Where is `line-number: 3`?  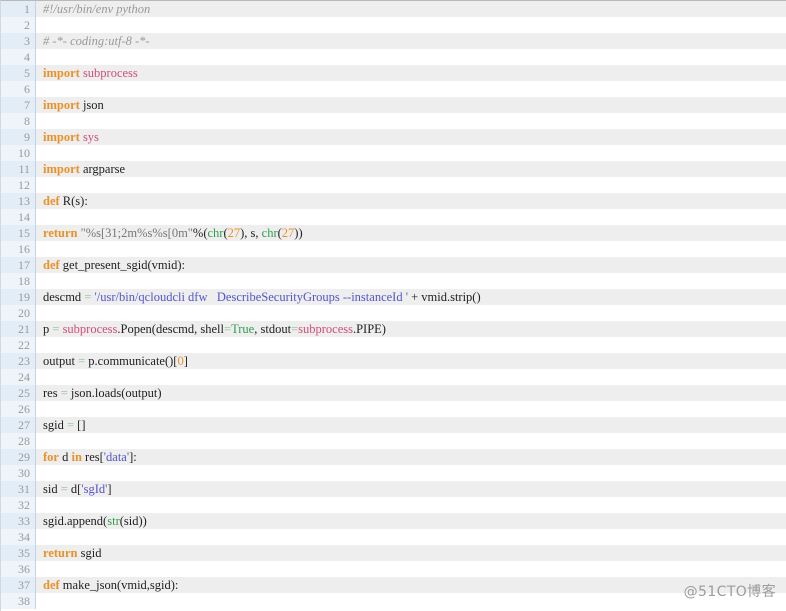 line-number: 3 is located at coordinates (18, 41).